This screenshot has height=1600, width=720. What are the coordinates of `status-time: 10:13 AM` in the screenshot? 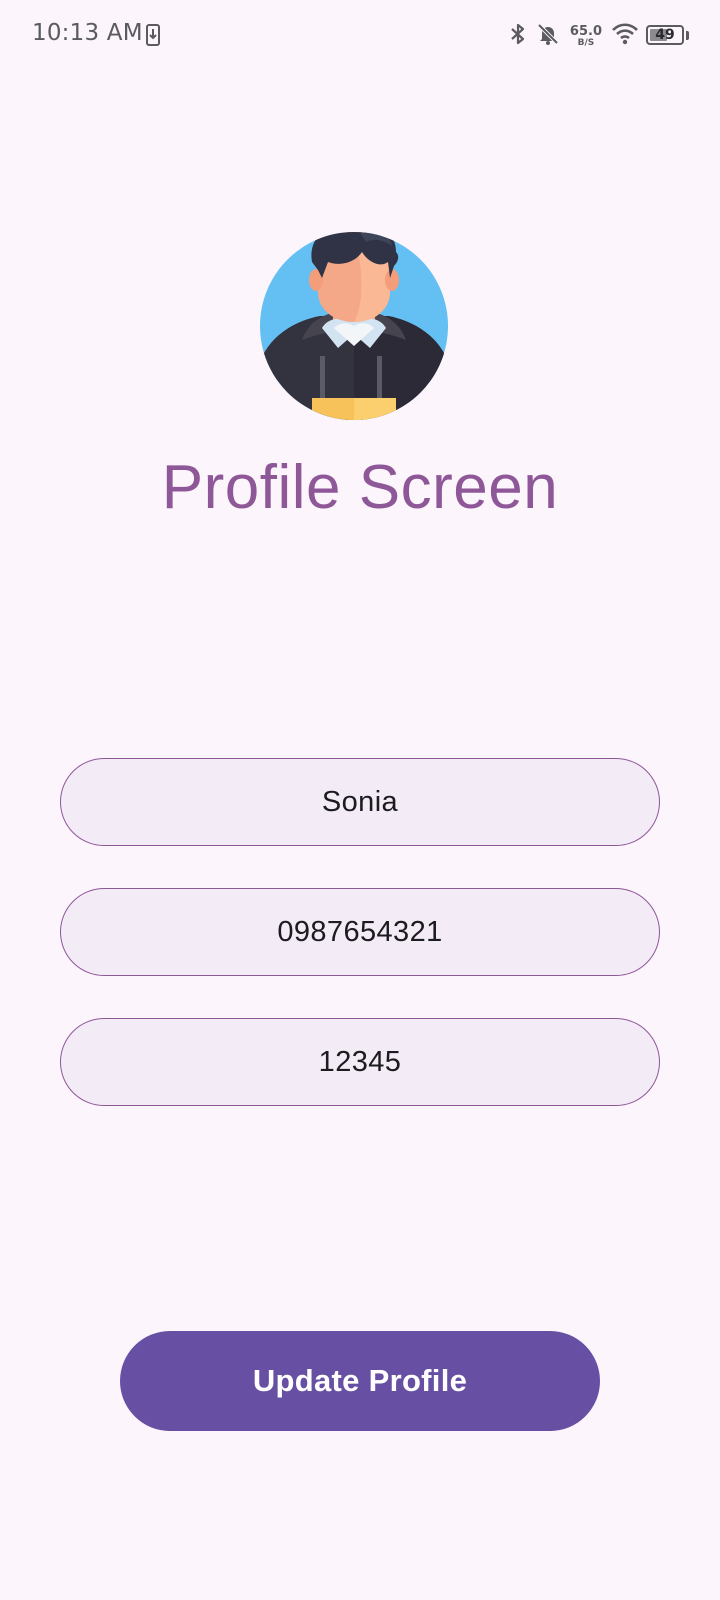 It's located at (87, 33).